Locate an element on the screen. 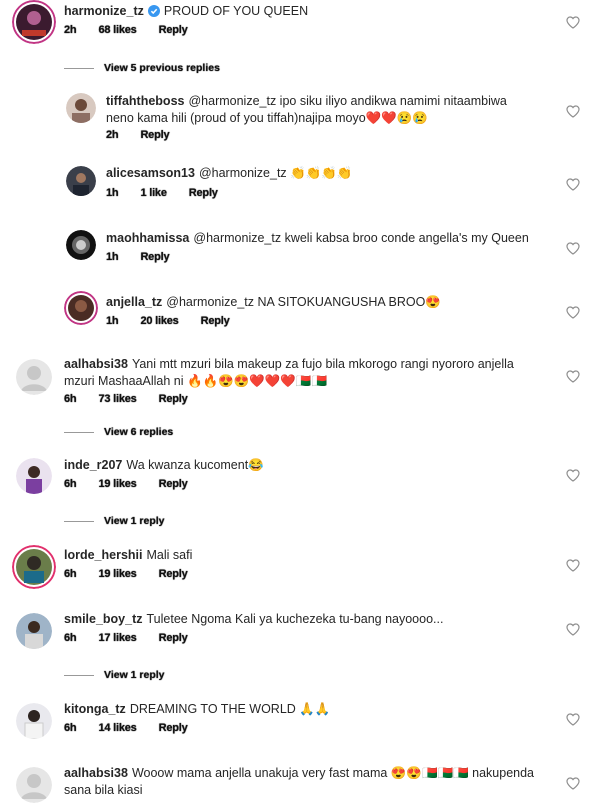 Image resolution: width=600 pixels, height=803 pixels. comment-meta: 6h 73 likes Reply is located at coordinates (126, 399).